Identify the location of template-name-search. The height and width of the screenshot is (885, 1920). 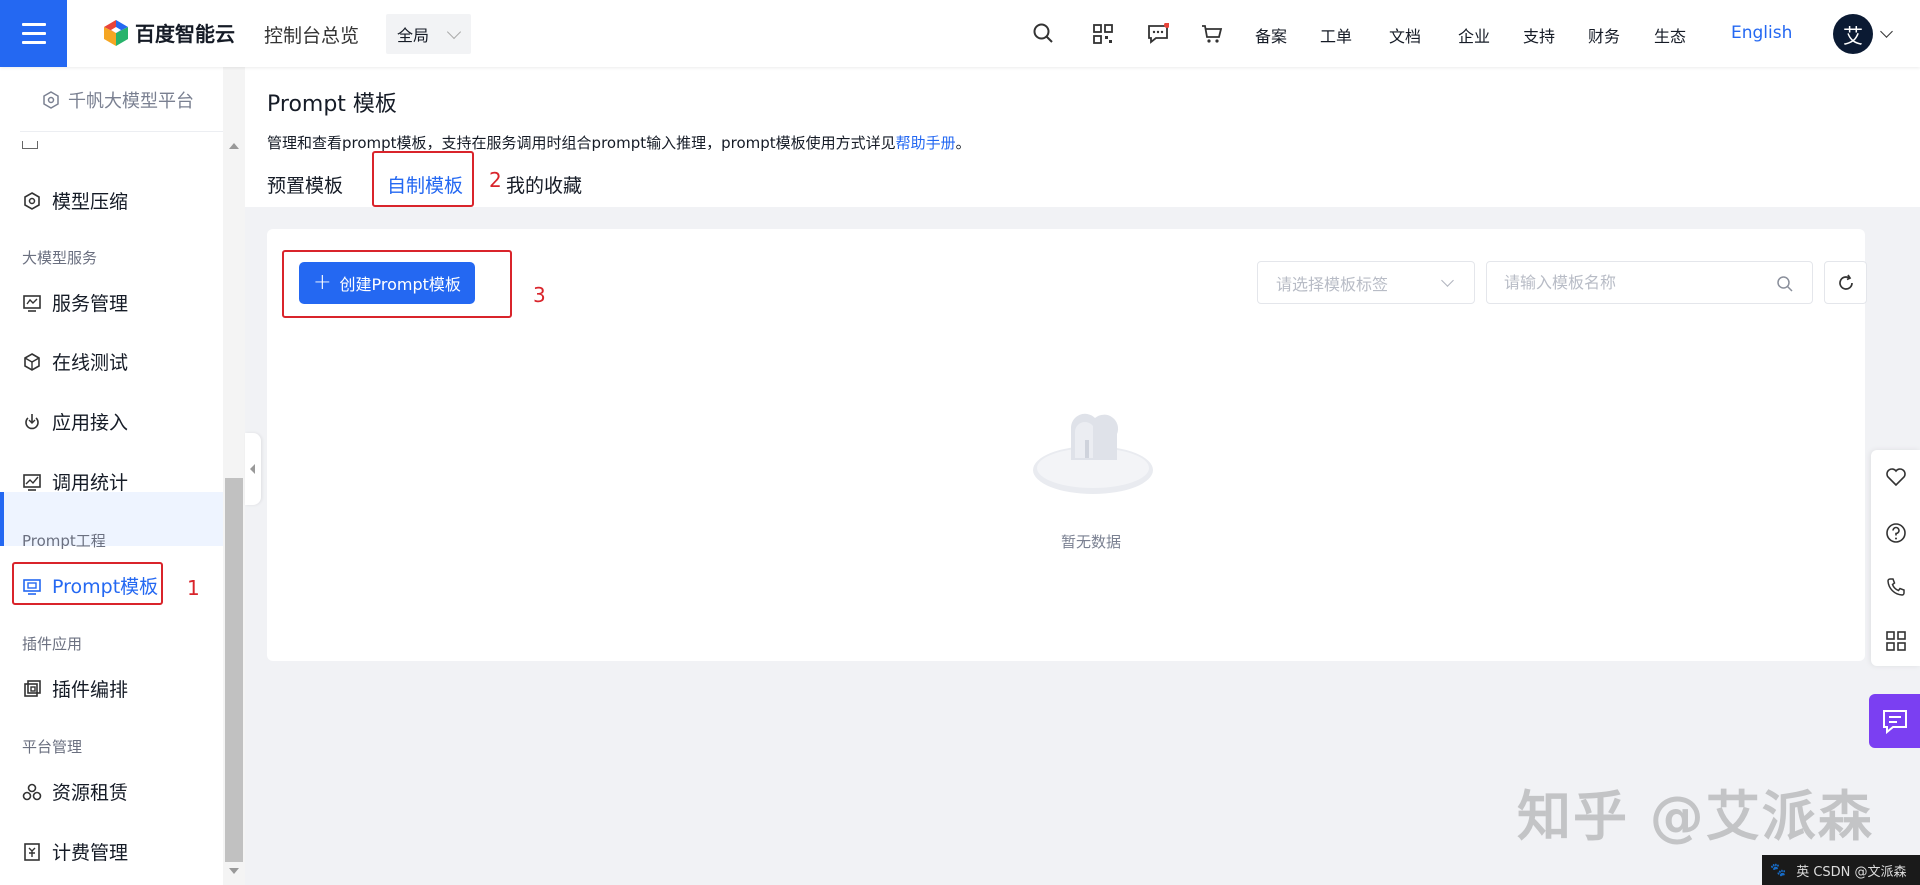
(1649, 282).